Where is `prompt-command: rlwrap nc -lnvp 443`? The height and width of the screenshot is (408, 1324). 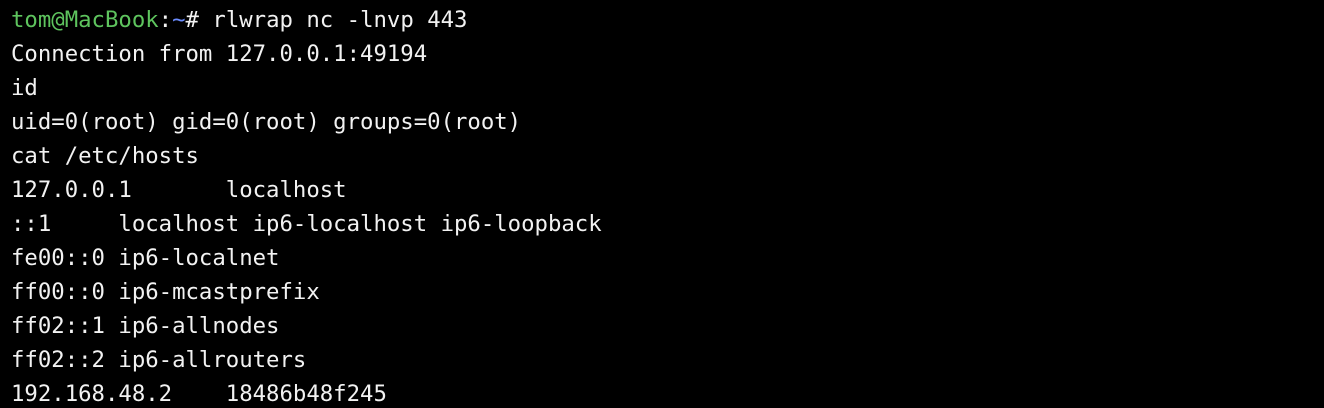
prompt-command: rlwrap nc -lnvp 443 is located at coordinates (340, 20).